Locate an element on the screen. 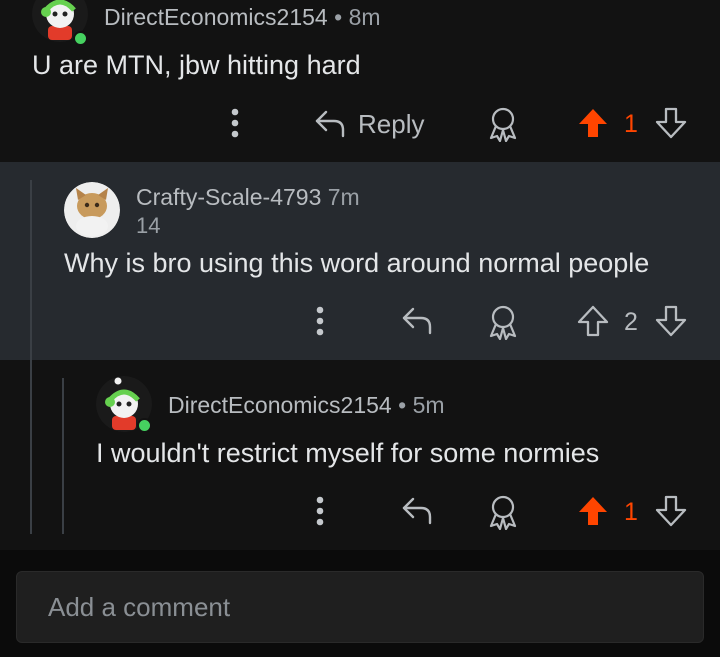 Image resolution: width=720 pixels, height=657 pixels. reply-label: Reply is located at coordinates (391, 123).